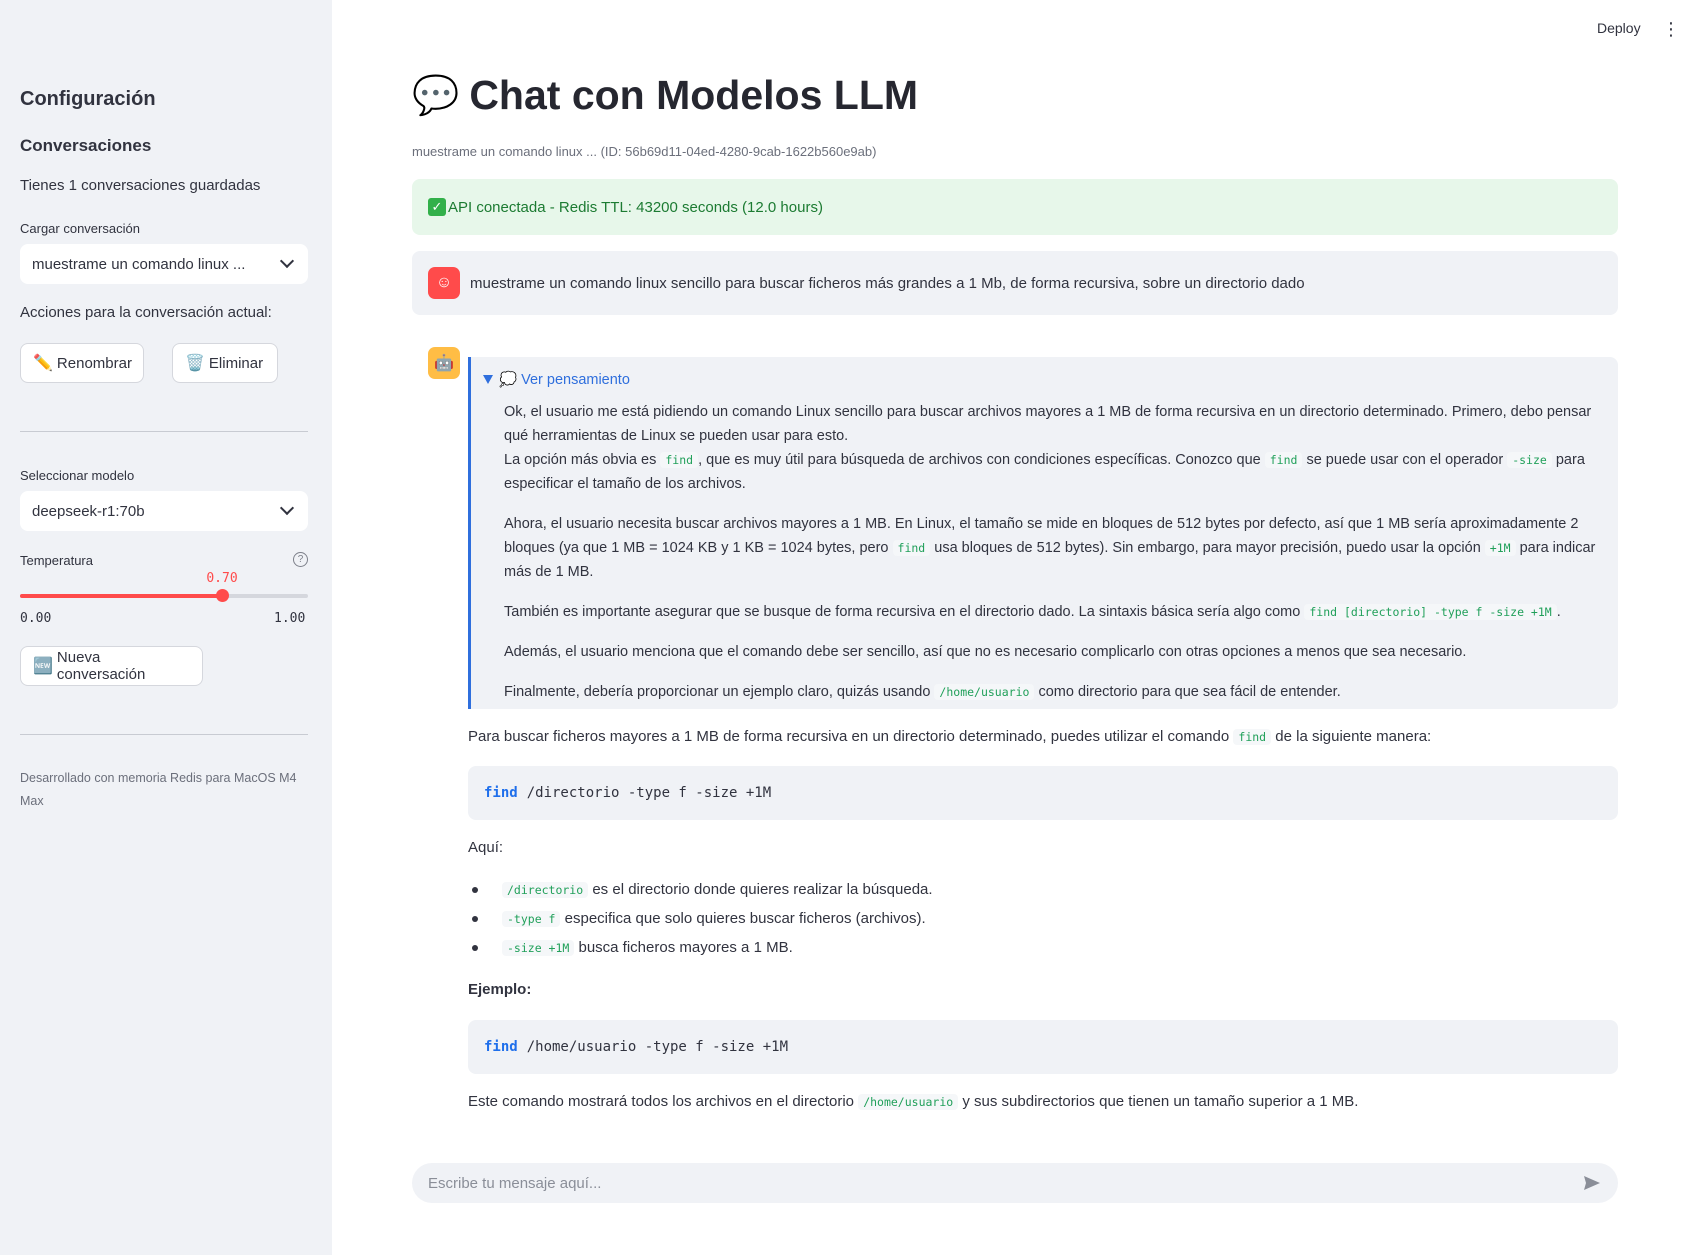  Describe the element at coordinates (290, 618) in the screenshot. I see `temperature-max: 1.00` at that location.